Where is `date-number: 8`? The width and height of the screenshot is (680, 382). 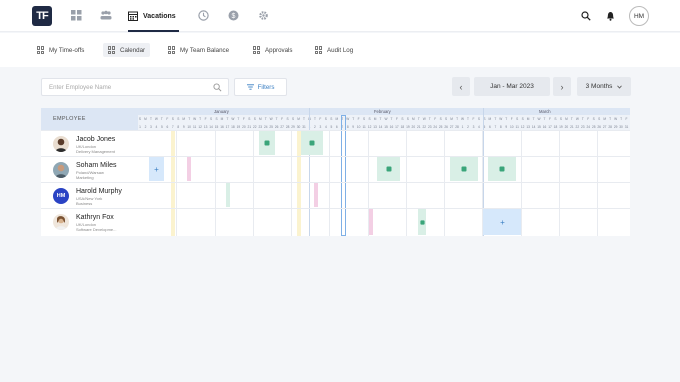 date-number: 8 is located at coordinates (347, 126).